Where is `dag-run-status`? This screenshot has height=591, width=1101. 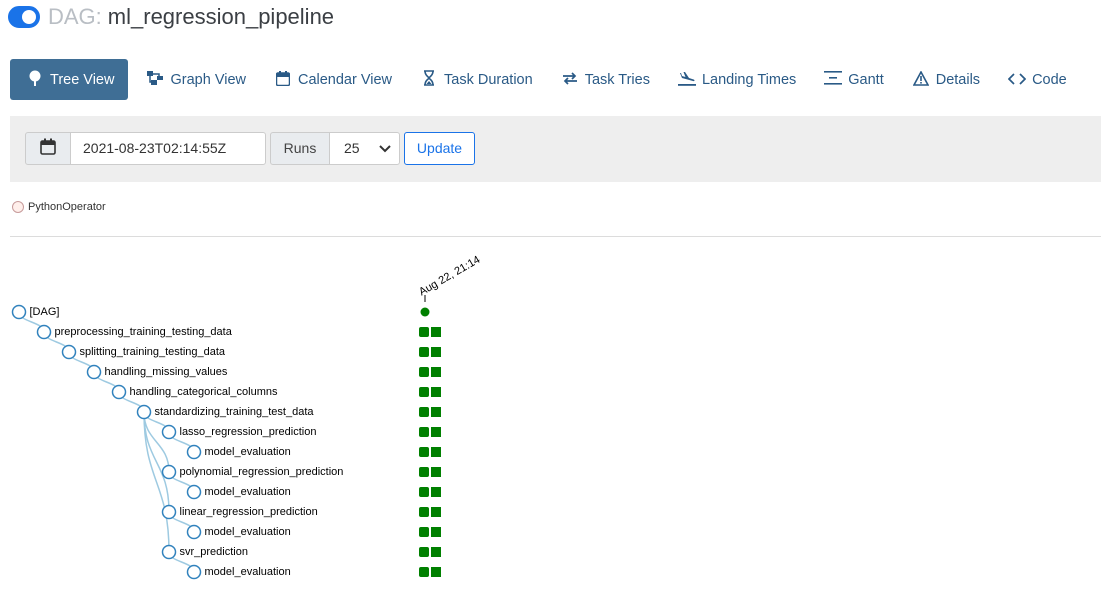
dag-run-status is located at coordinates (425, 312).